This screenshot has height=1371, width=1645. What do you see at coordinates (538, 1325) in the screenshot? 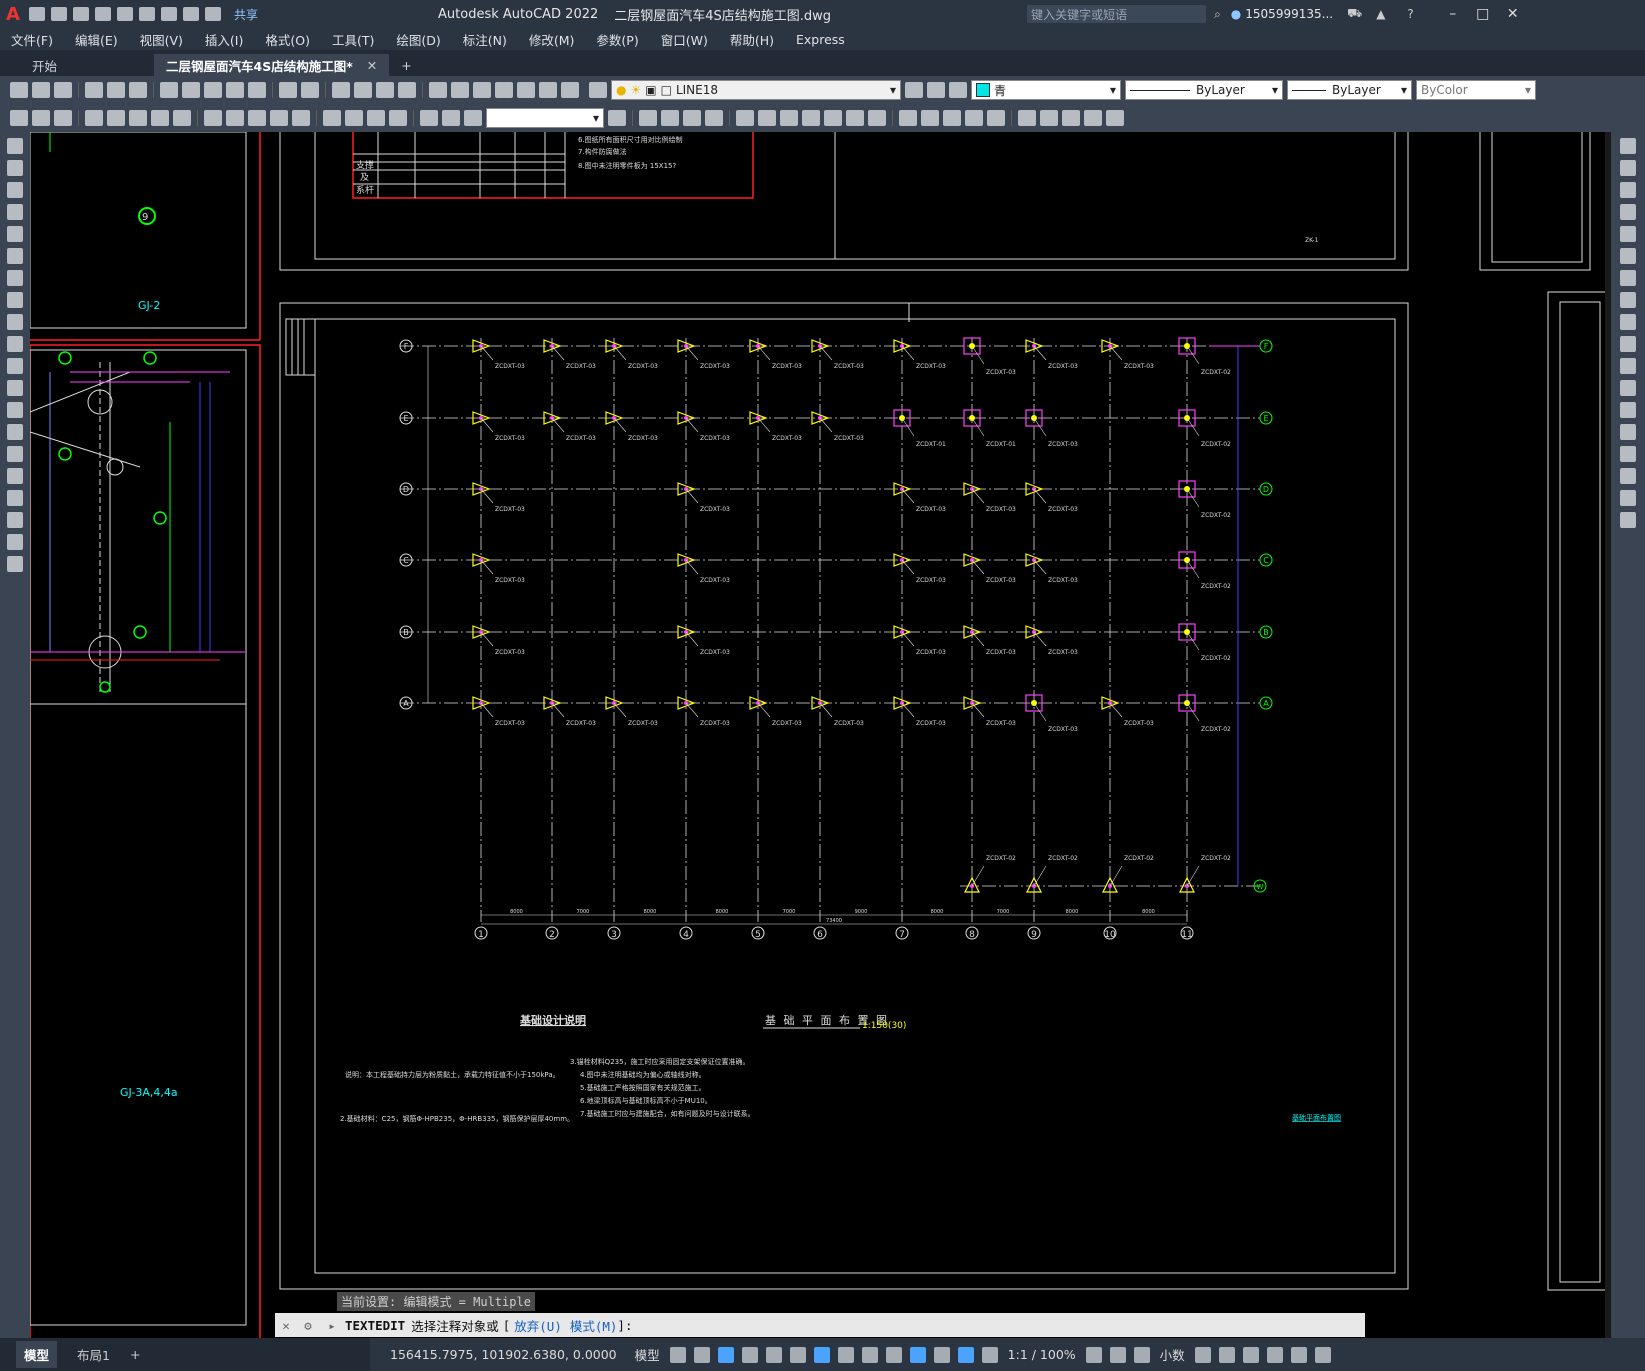
I see `cmd-option-undo: 放弃(U)` at bounding box center [538, 1325].